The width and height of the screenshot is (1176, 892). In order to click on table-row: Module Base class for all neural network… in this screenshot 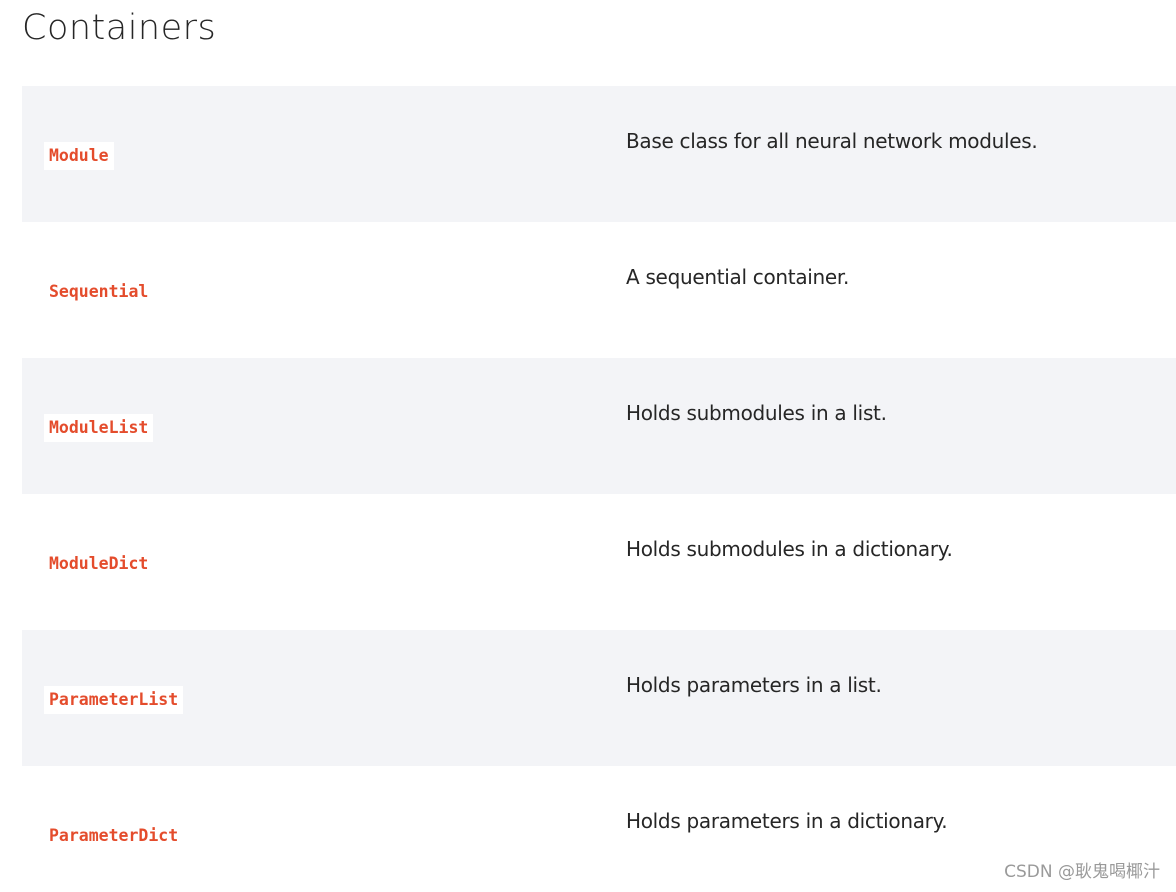, I will do `click(599, 154)`.